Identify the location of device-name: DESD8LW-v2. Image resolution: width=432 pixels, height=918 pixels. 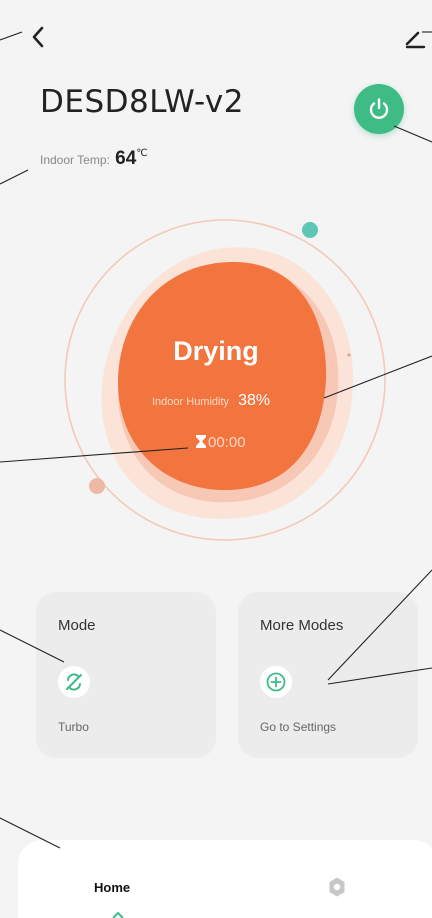
(142, 102).